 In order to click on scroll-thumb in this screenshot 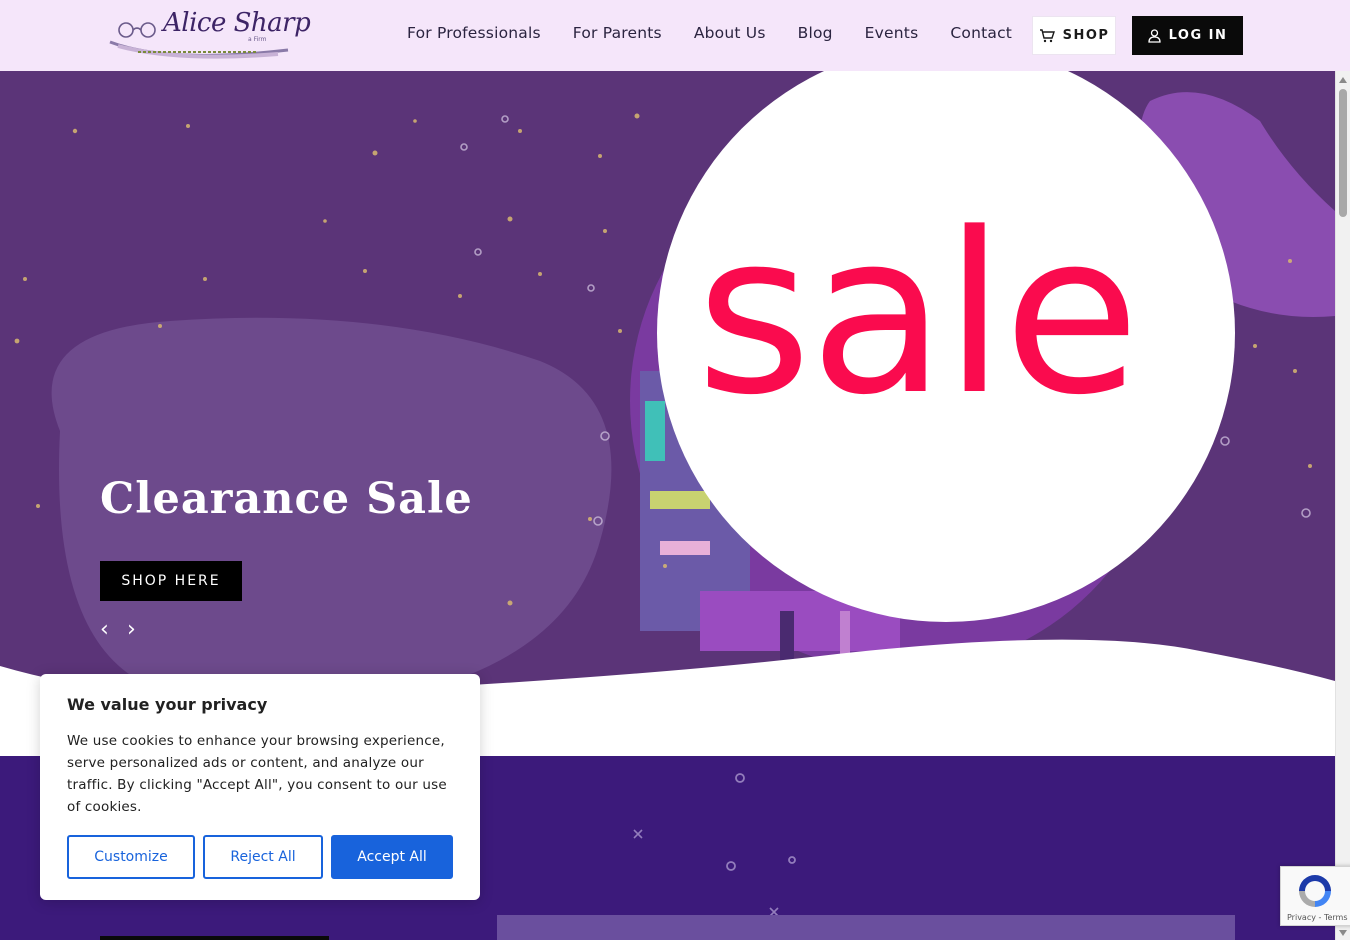, I will do `click(1343, 153)`.